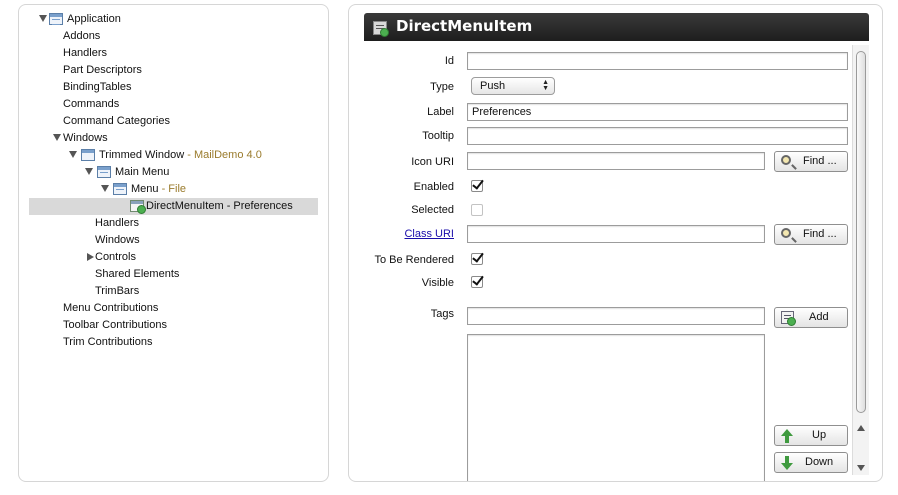 The height and width of the screenshot is (495, 898). Describe the element at coordinates (116, 121) in the screenshot. I see `tree-item-label: Command Categories` at that location.